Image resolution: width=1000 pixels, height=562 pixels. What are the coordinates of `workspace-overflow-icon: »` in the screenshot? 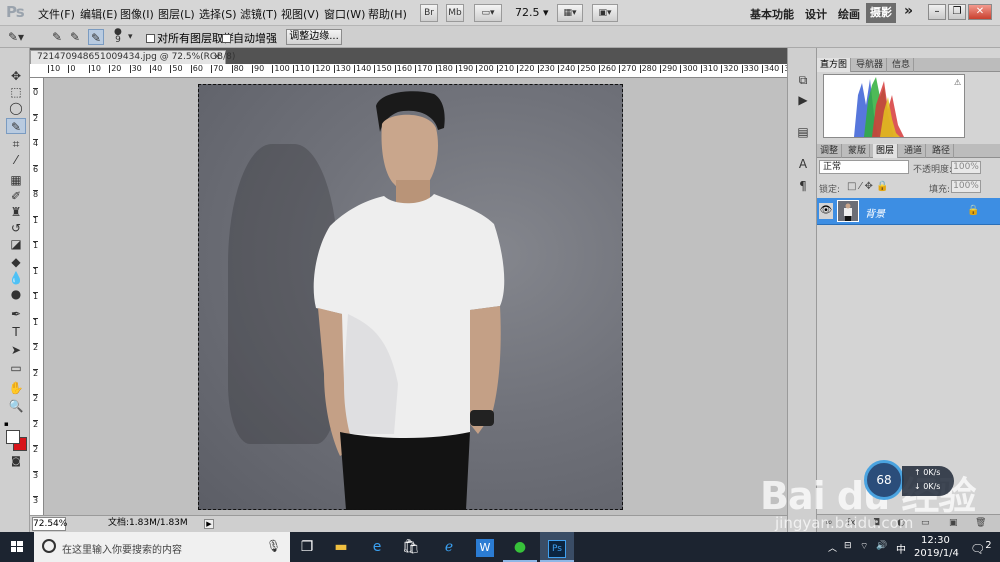 It's located at (908, 11).